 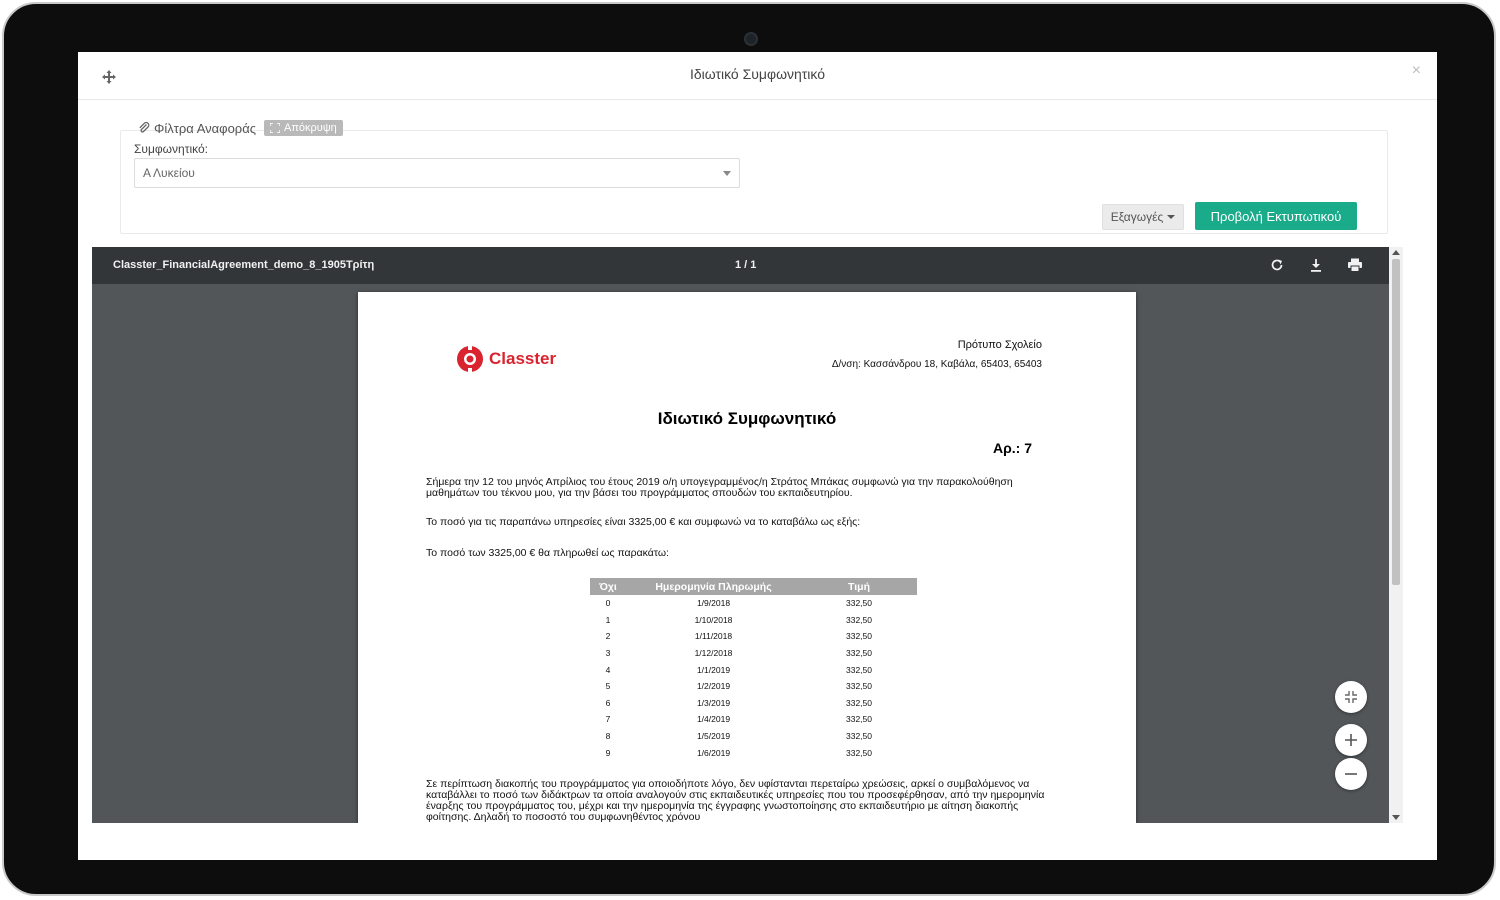 What do you see at coordinates (310, 128) in the screenshot?
I see `hide-filters-label: Απόκρυψη` at bounding box center [310, 128].